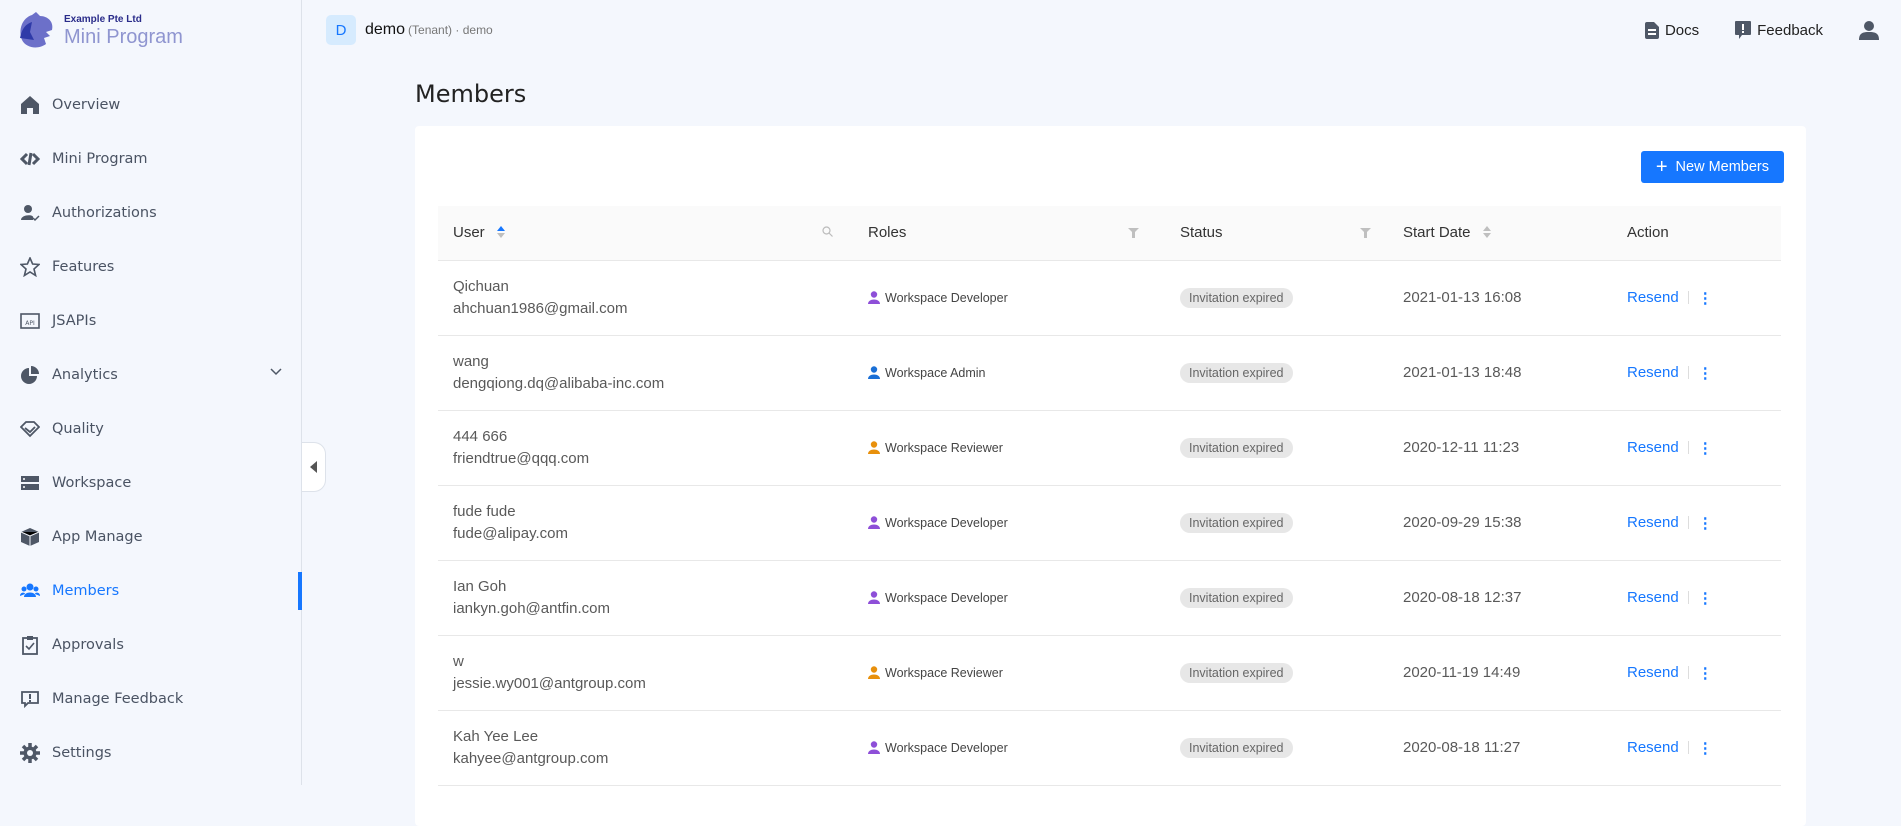  I want to click on user-account-icon, so click(1869, 30).